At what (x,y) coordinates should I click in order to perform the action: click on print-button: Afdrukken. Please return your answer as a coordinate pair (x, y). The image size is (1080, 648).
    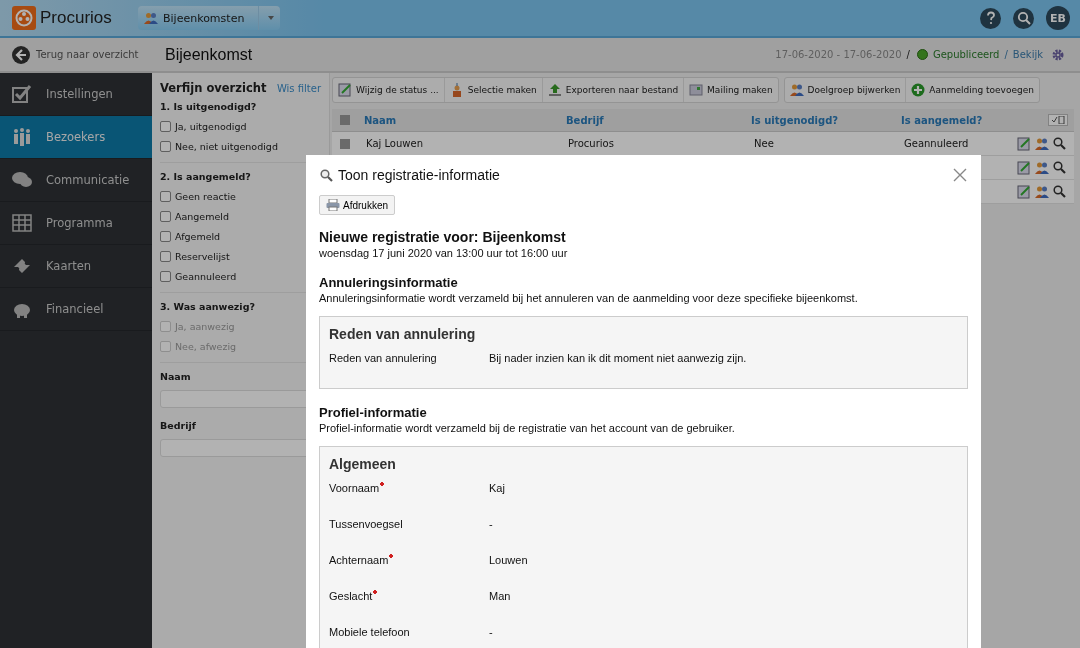
    Looking at the image, I should click on (357, 205).